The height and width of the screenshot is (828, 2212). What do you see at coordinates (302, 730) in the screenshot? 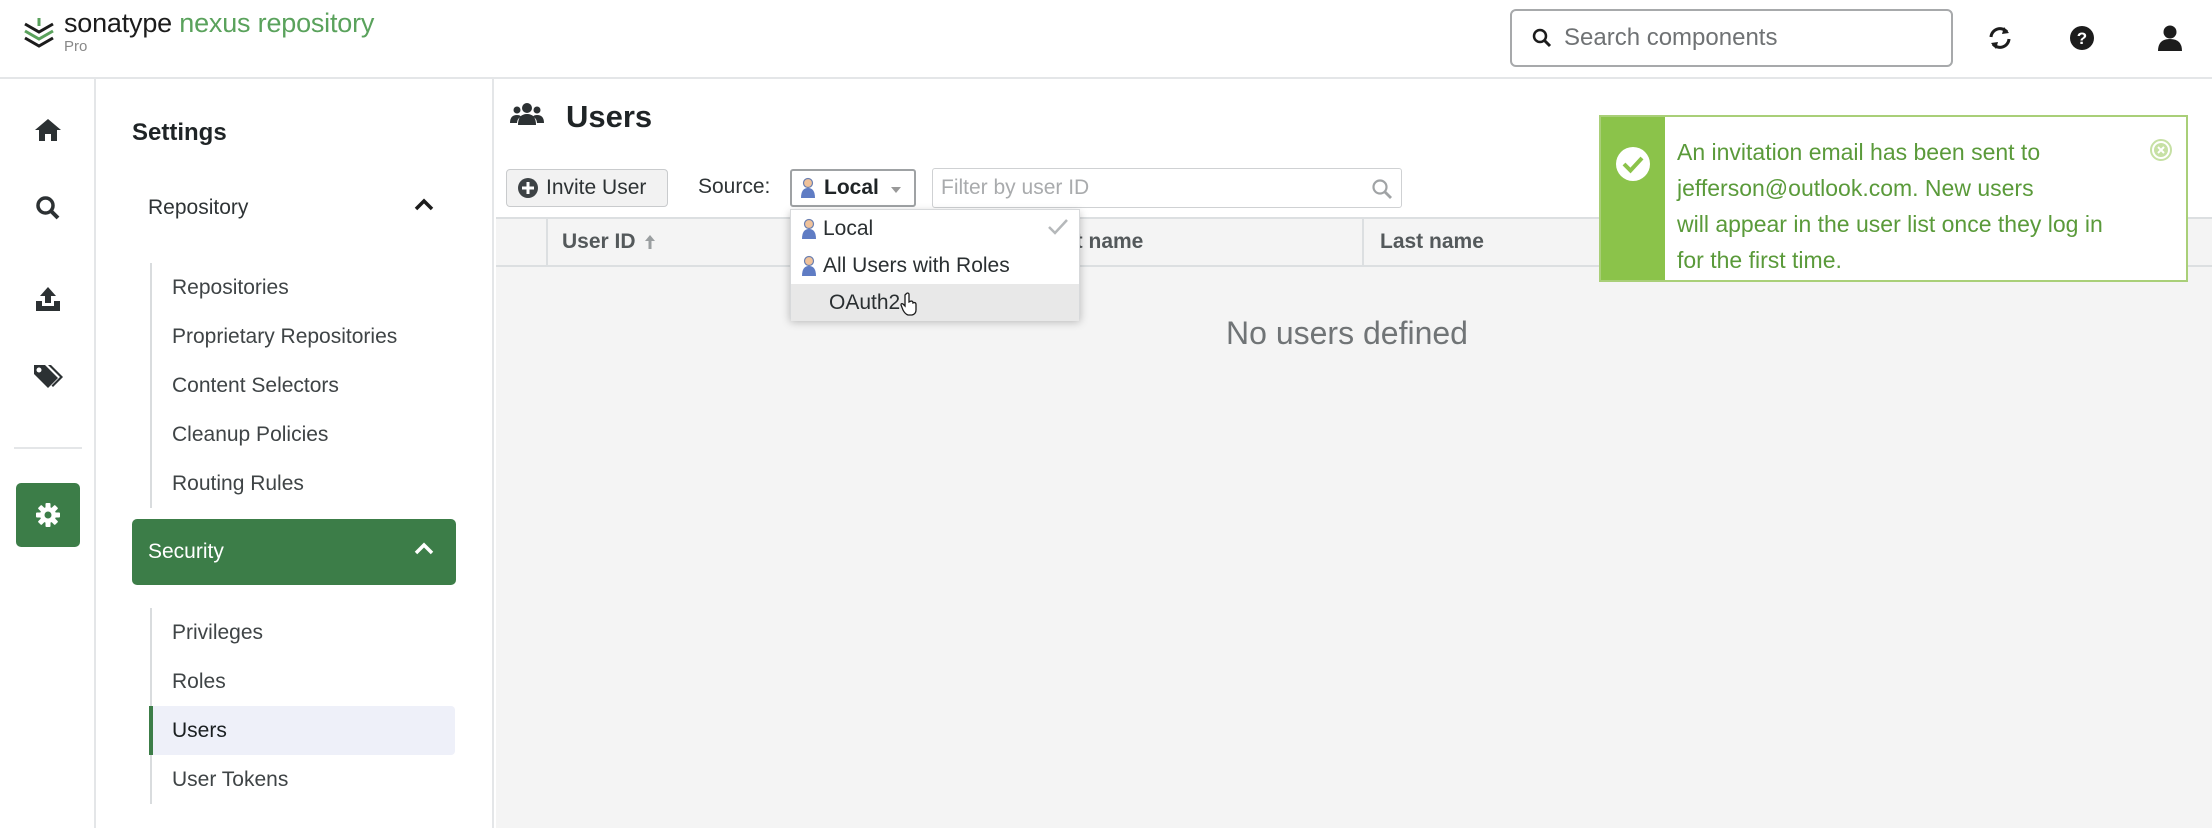
I see `settings-item-users: Users` at bounding box center [302, 730].